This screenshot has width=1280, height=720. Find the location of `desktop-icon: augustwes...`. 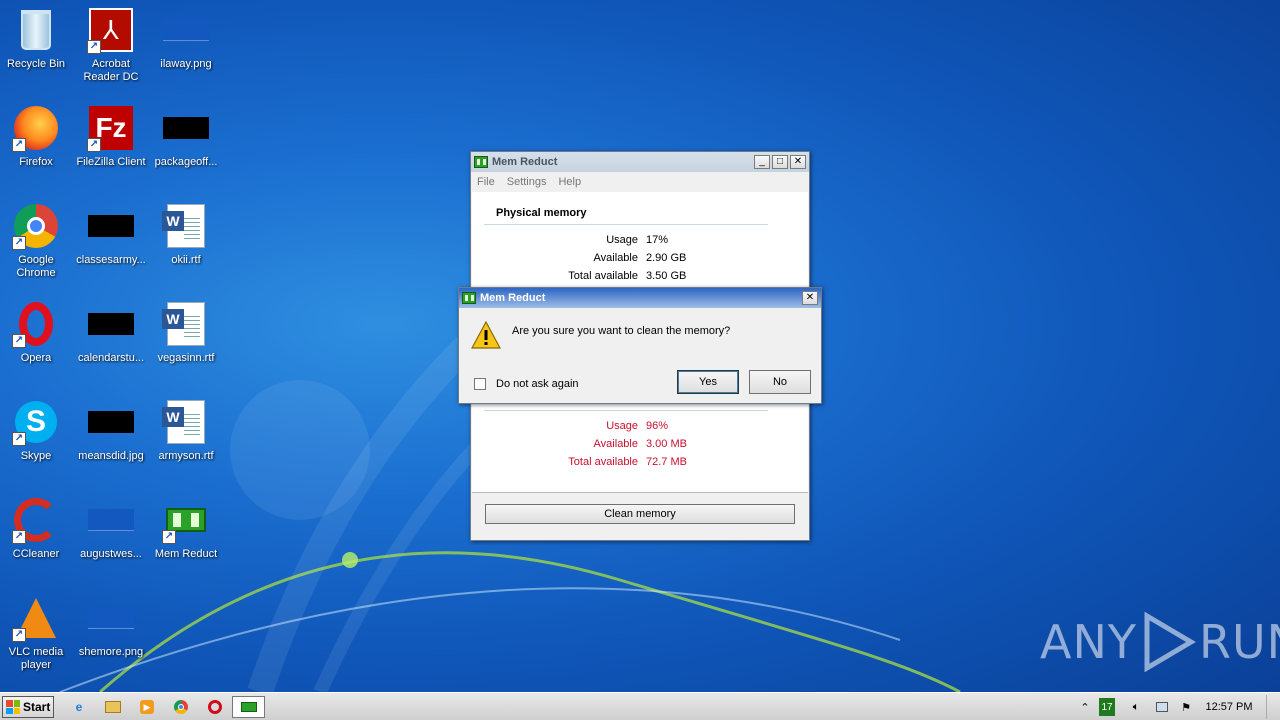

desktop-icon: augustwes... is located at coordinates (111, 528).